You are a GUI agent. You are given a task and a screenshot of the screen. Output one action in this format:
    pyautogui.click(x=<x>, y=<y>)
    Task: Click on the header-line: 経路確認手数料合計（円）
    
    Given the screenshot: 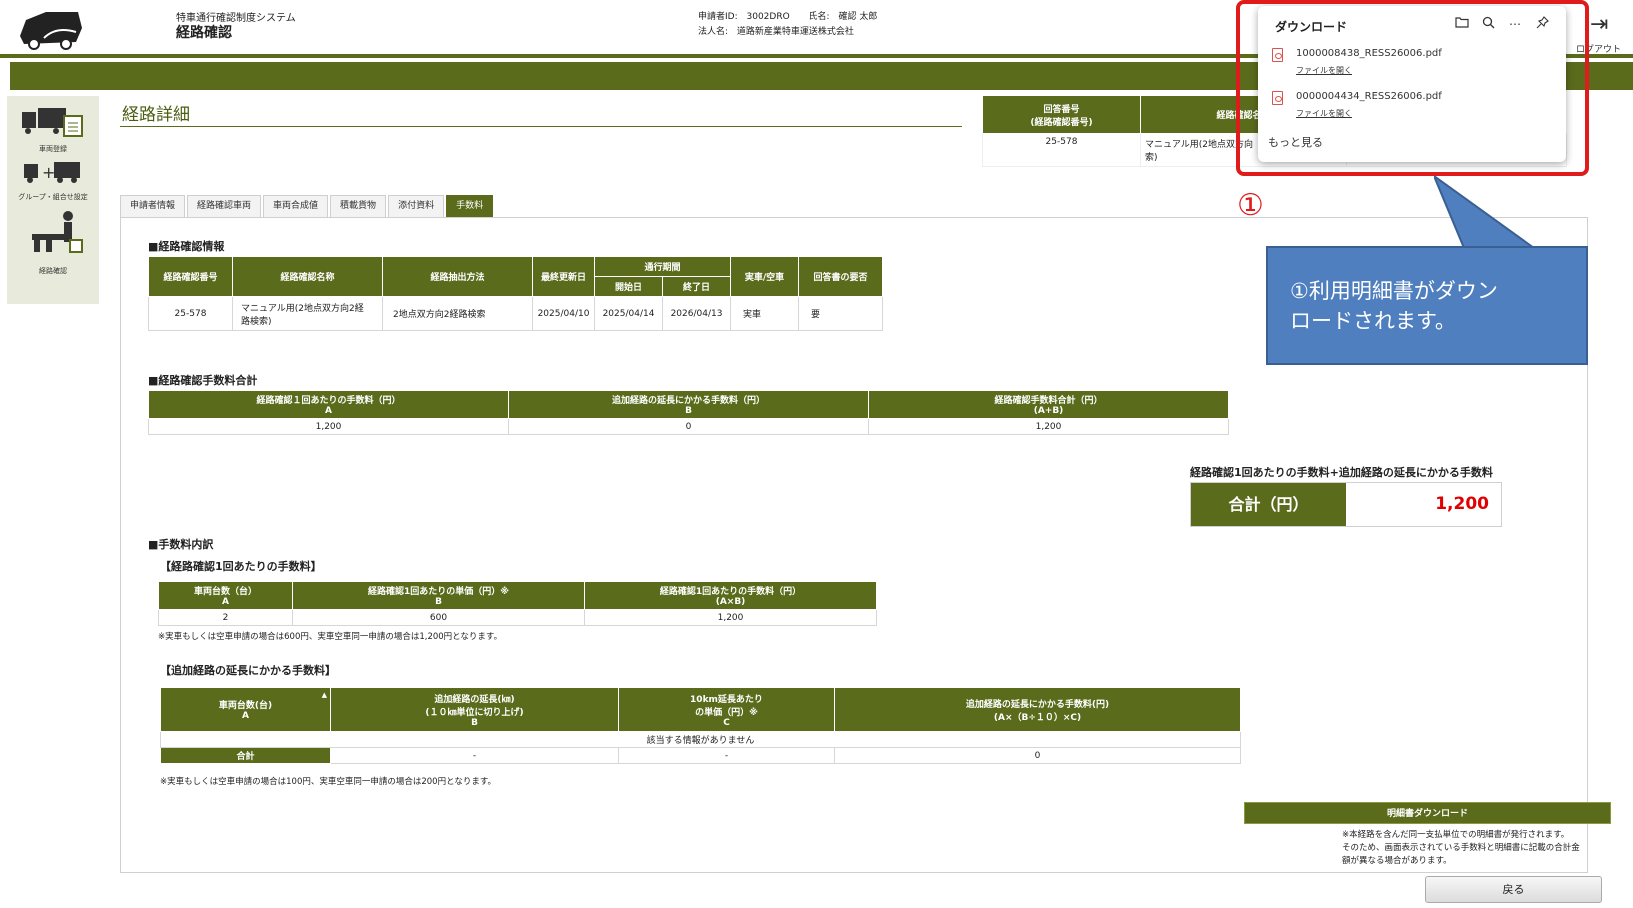 What is the action you would take?
    pyautogui.click(x=1048, y=401)
    